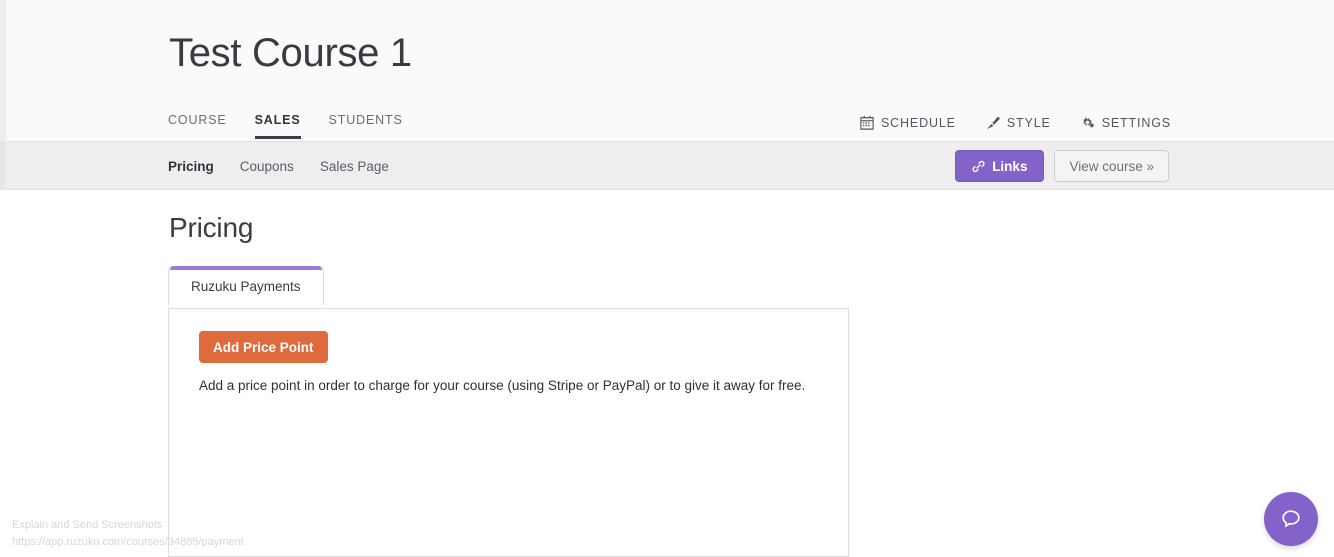 This screenshot has width=1334, height=557. Describe the element at coordinates (267, 166) in the screenshot. I see `subnav-item-coupons: Coupons` at that location.